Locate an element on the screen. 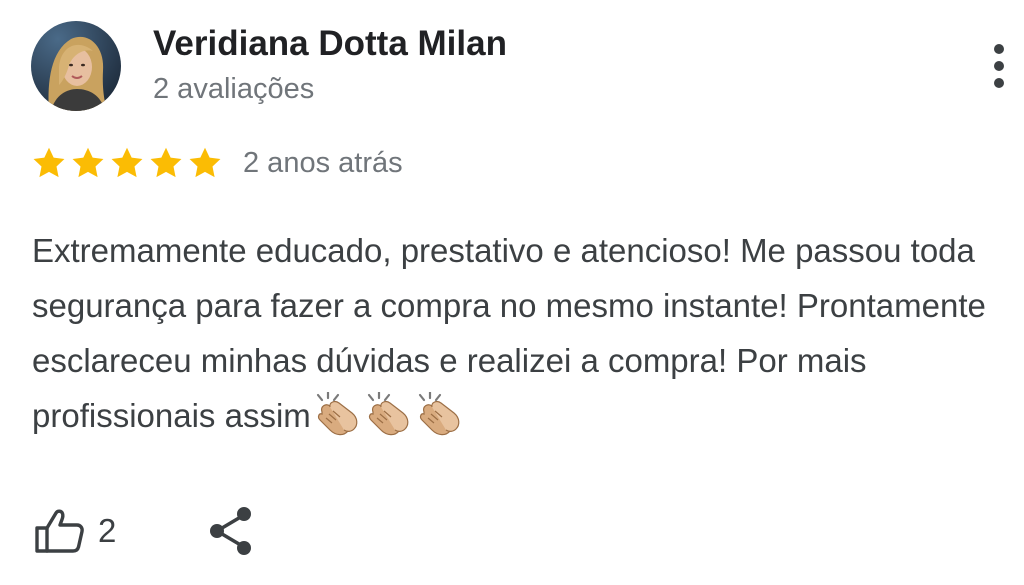 This screenshot has height=585, width=1024. share-button is located at coordinates (231, 531).